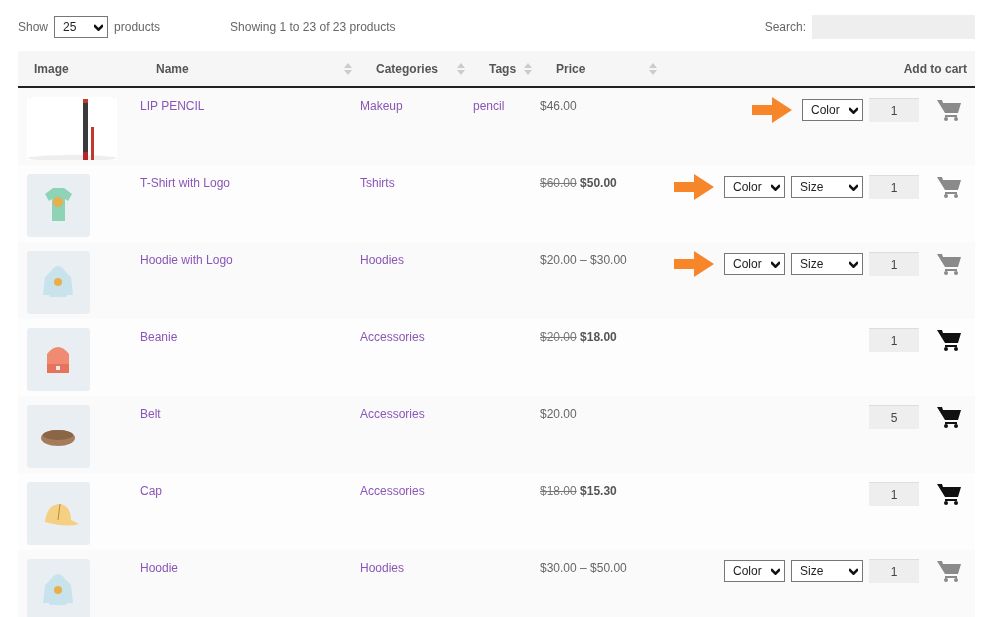 Image resolution: width=1006 pixels, height=617 pixels. Describe the element at coordinates (583, 567) in the screenshot. I see `price: $30.00 – $50.00` at that location.